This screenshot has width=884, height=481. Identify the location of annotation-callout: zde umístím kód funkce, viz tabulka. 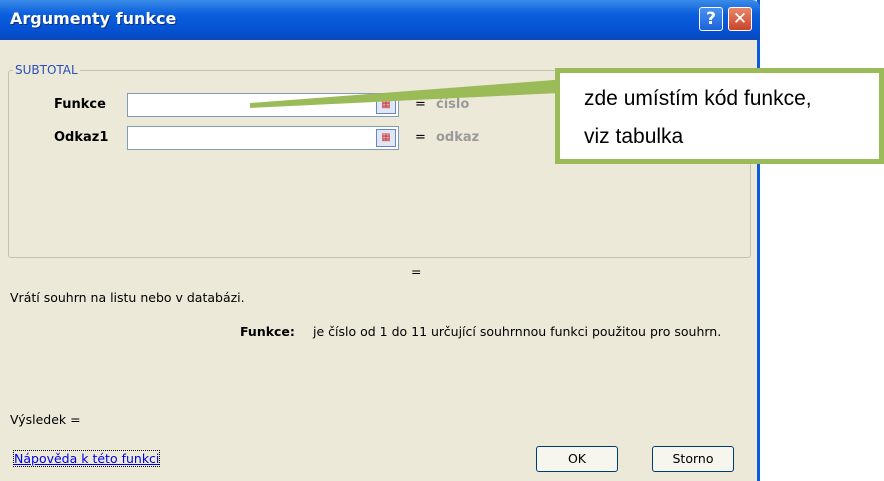
(719, 116).